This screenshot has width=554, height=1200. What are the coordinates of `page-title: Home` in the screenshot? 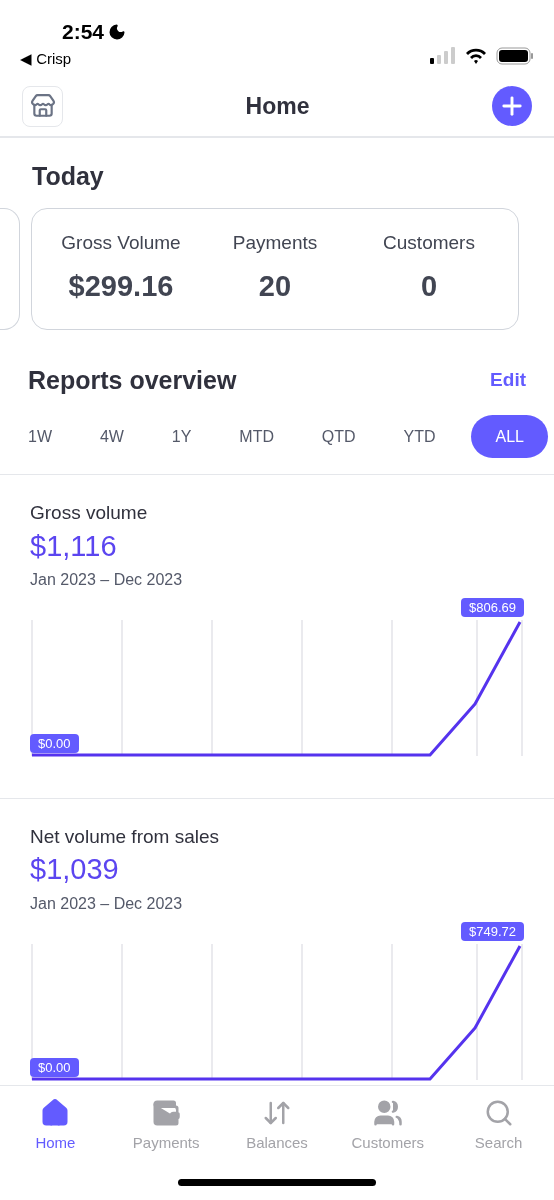 It's located at (277, 106).